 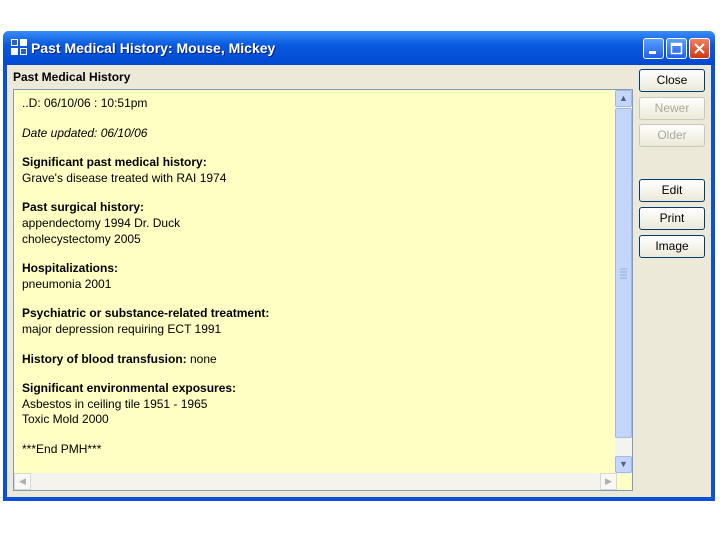 I want to click on section-line: pneumonia 2001, so click(x=67, y=283).